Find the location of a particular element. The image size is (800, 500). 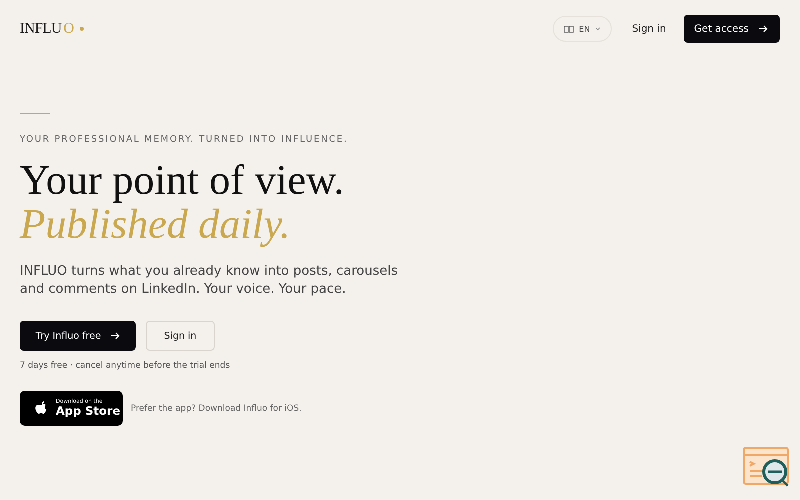

headline-accent: Published daily. is located at coordinates (155, 225).